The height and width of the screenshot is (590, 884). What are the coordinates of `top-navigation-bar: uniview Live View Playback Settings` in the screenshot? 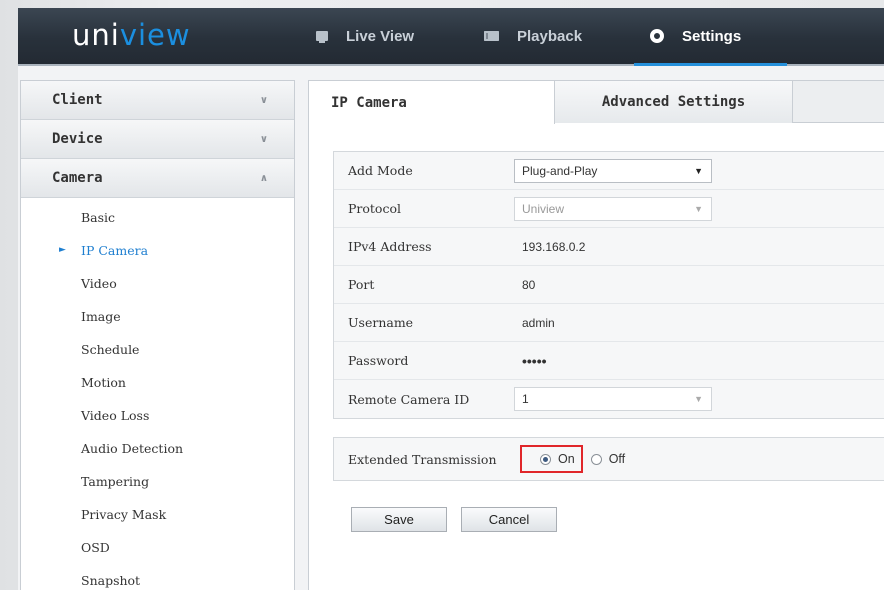 It's located at (451, 37).